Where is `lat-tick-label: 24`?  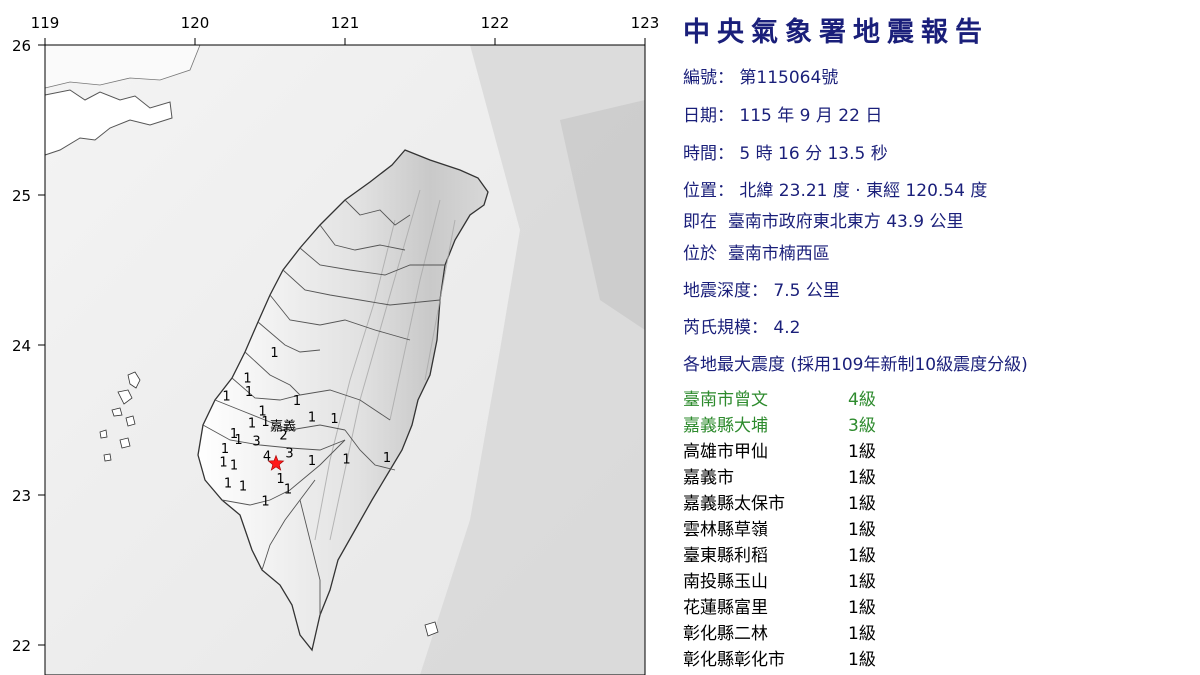
lat-tick-label: 24 is located at coordinates (21, 346).